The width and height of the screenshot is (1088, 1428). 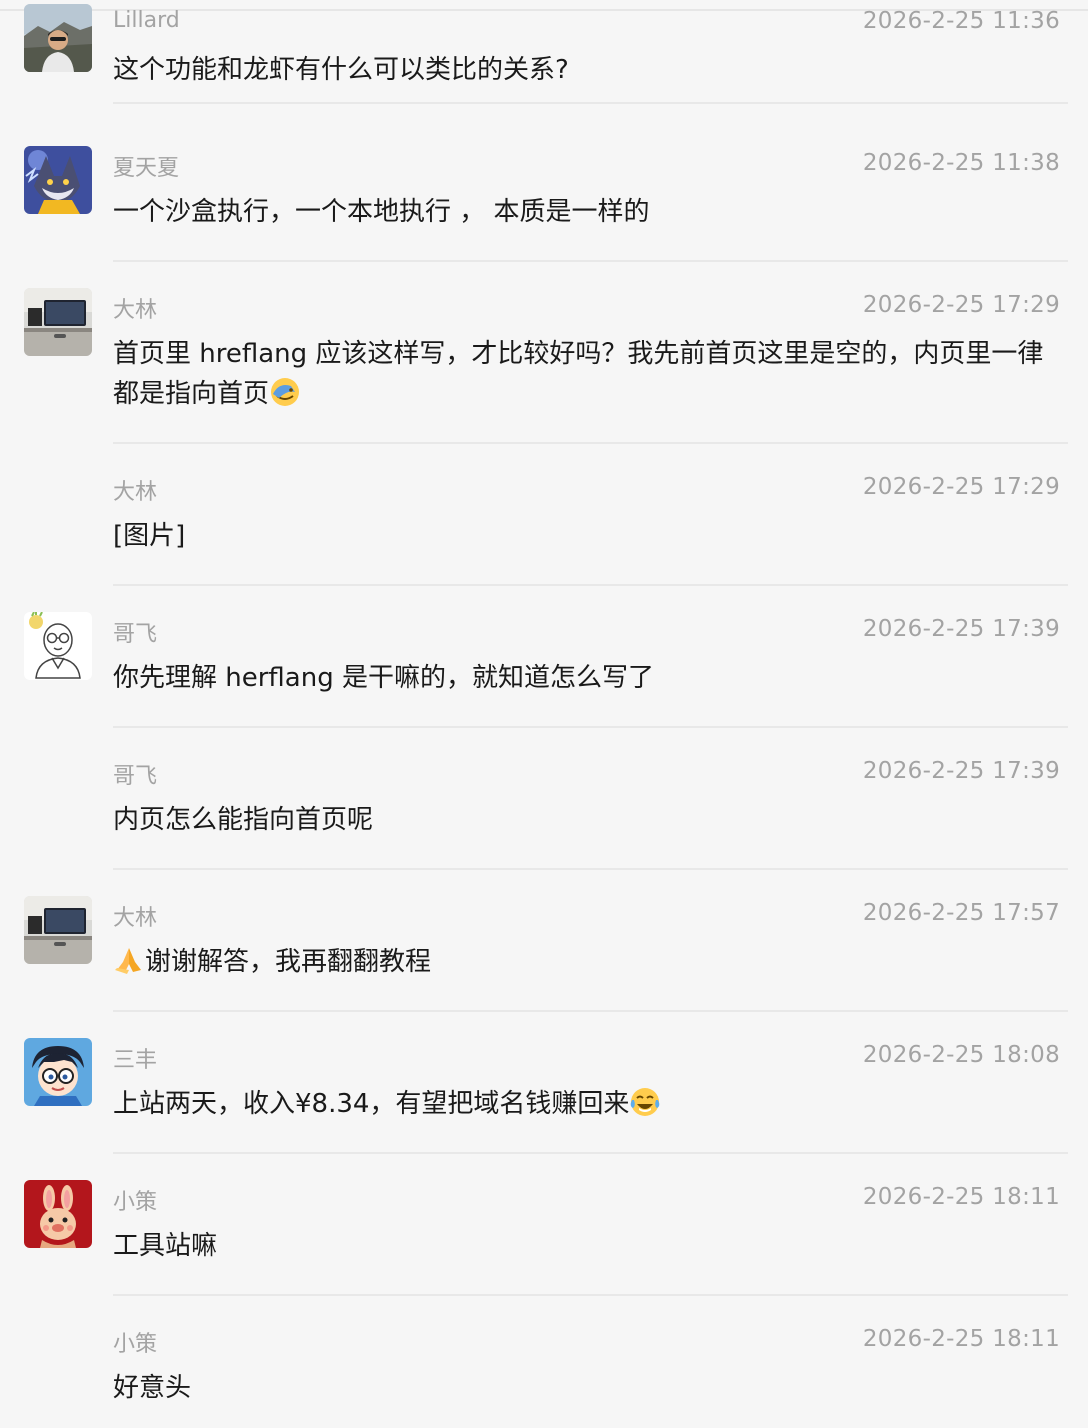 What do you see at coordinates (544, 1225) in the screenshot?
I see `chat-message: 小策 2026-2-25 18:11 工具站嘛` at bounding box center [544, 1225].